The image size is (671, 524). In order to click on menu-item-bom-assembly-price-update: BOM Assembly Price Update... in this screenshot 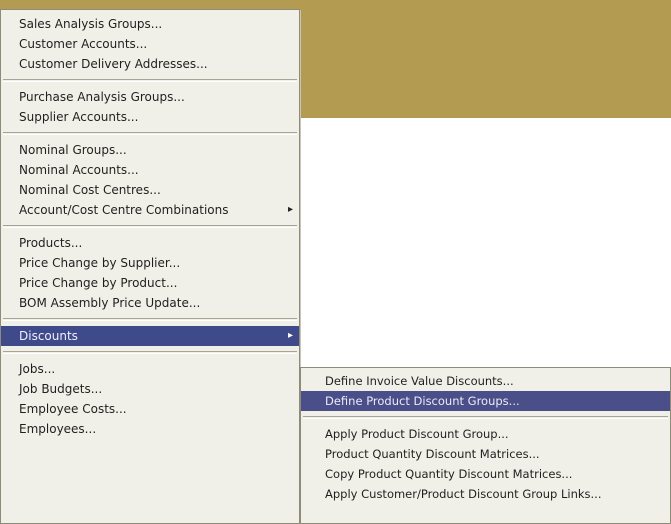, I will do `click(150, 303)`.